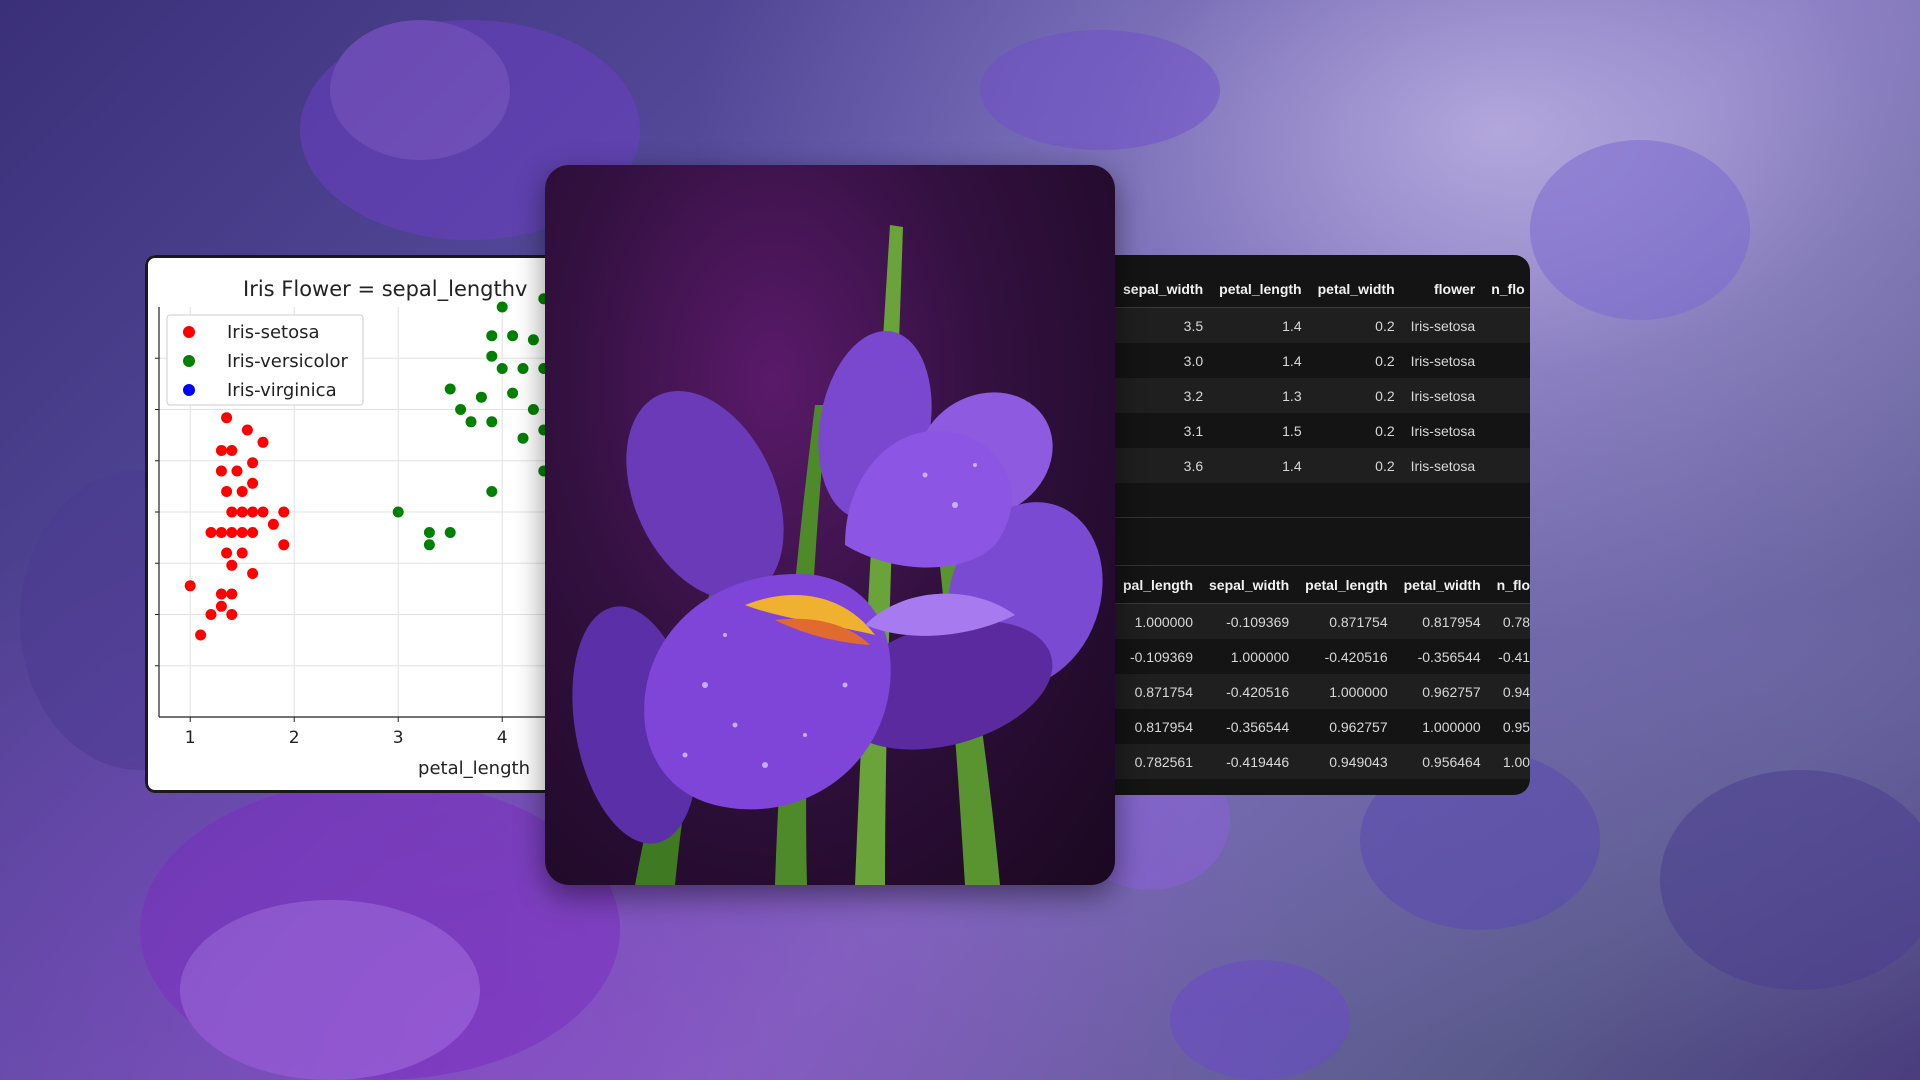  What do you see at coordinates (1161, 656) in the screenshot?
I see `table-cell: -0.109369` at bounding box center [1161, 656].